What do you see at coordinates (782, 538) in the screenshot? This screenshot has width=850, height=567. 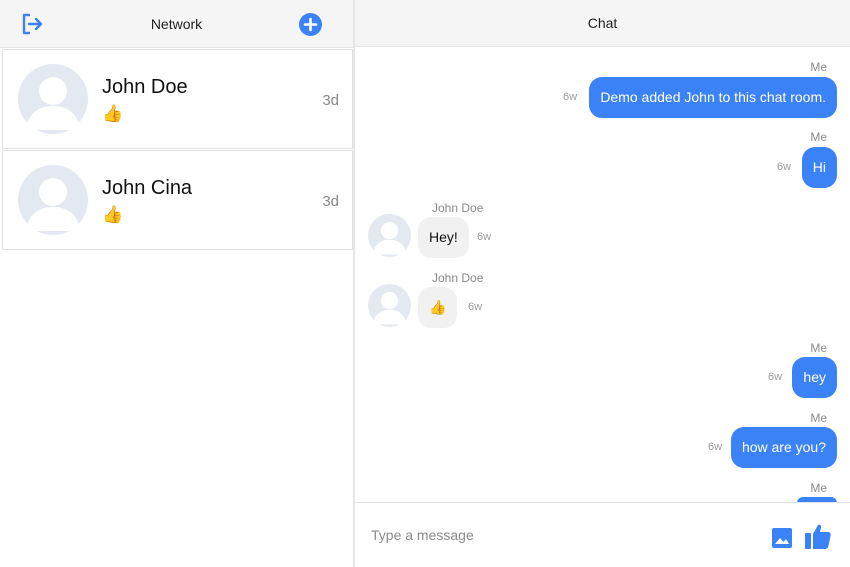 I see `image-icon` at bounding box center [782, 538].